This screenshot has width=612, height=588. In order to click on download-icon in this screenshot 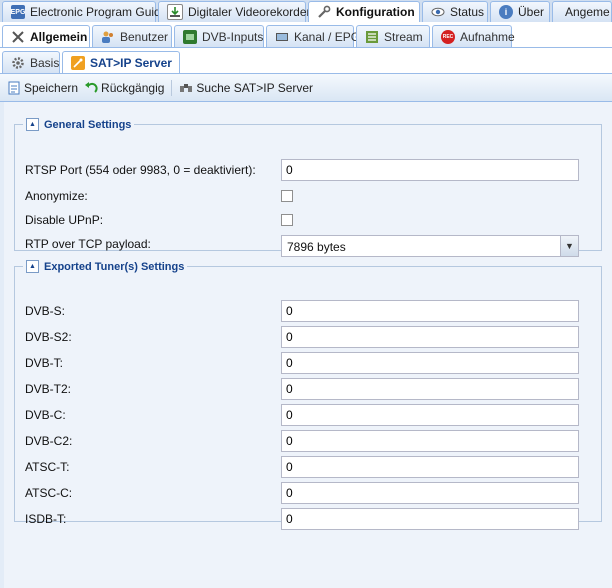, I will do `click(175, 12)`.